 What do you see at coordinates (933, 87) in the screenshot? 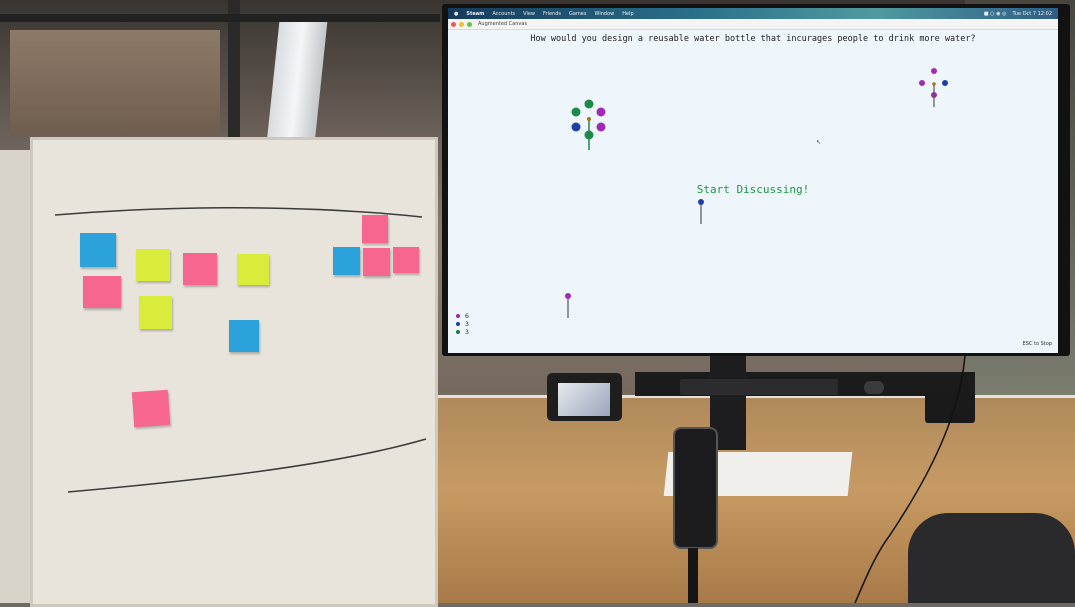
I see `participant-cluster-right` at bounding box center [933, 87].